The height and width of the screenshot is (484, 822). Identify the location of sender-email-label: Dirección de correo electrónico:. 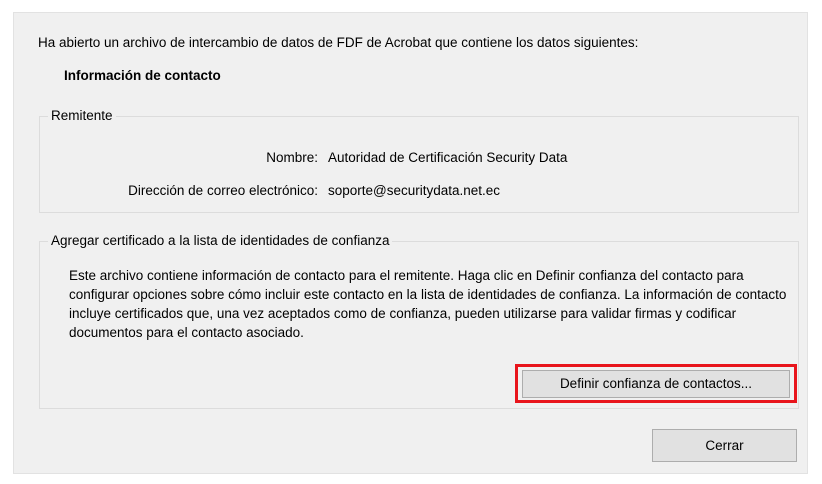
(223, 190).